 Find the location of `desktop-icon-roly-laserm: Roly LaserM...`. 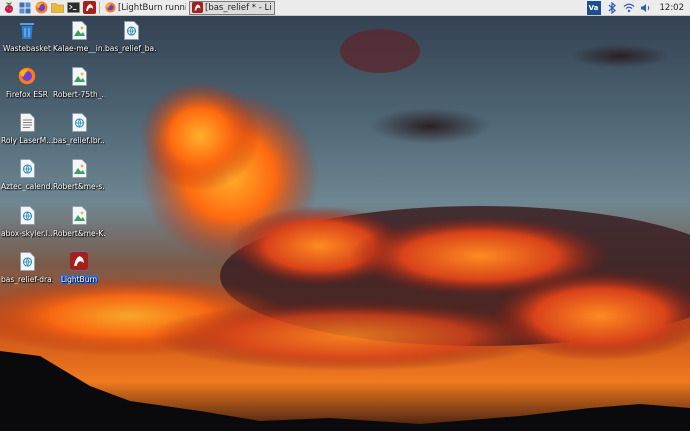

desktop-icon-roly-laserm: Roly LaserM... is located at coordinates (27, 128).